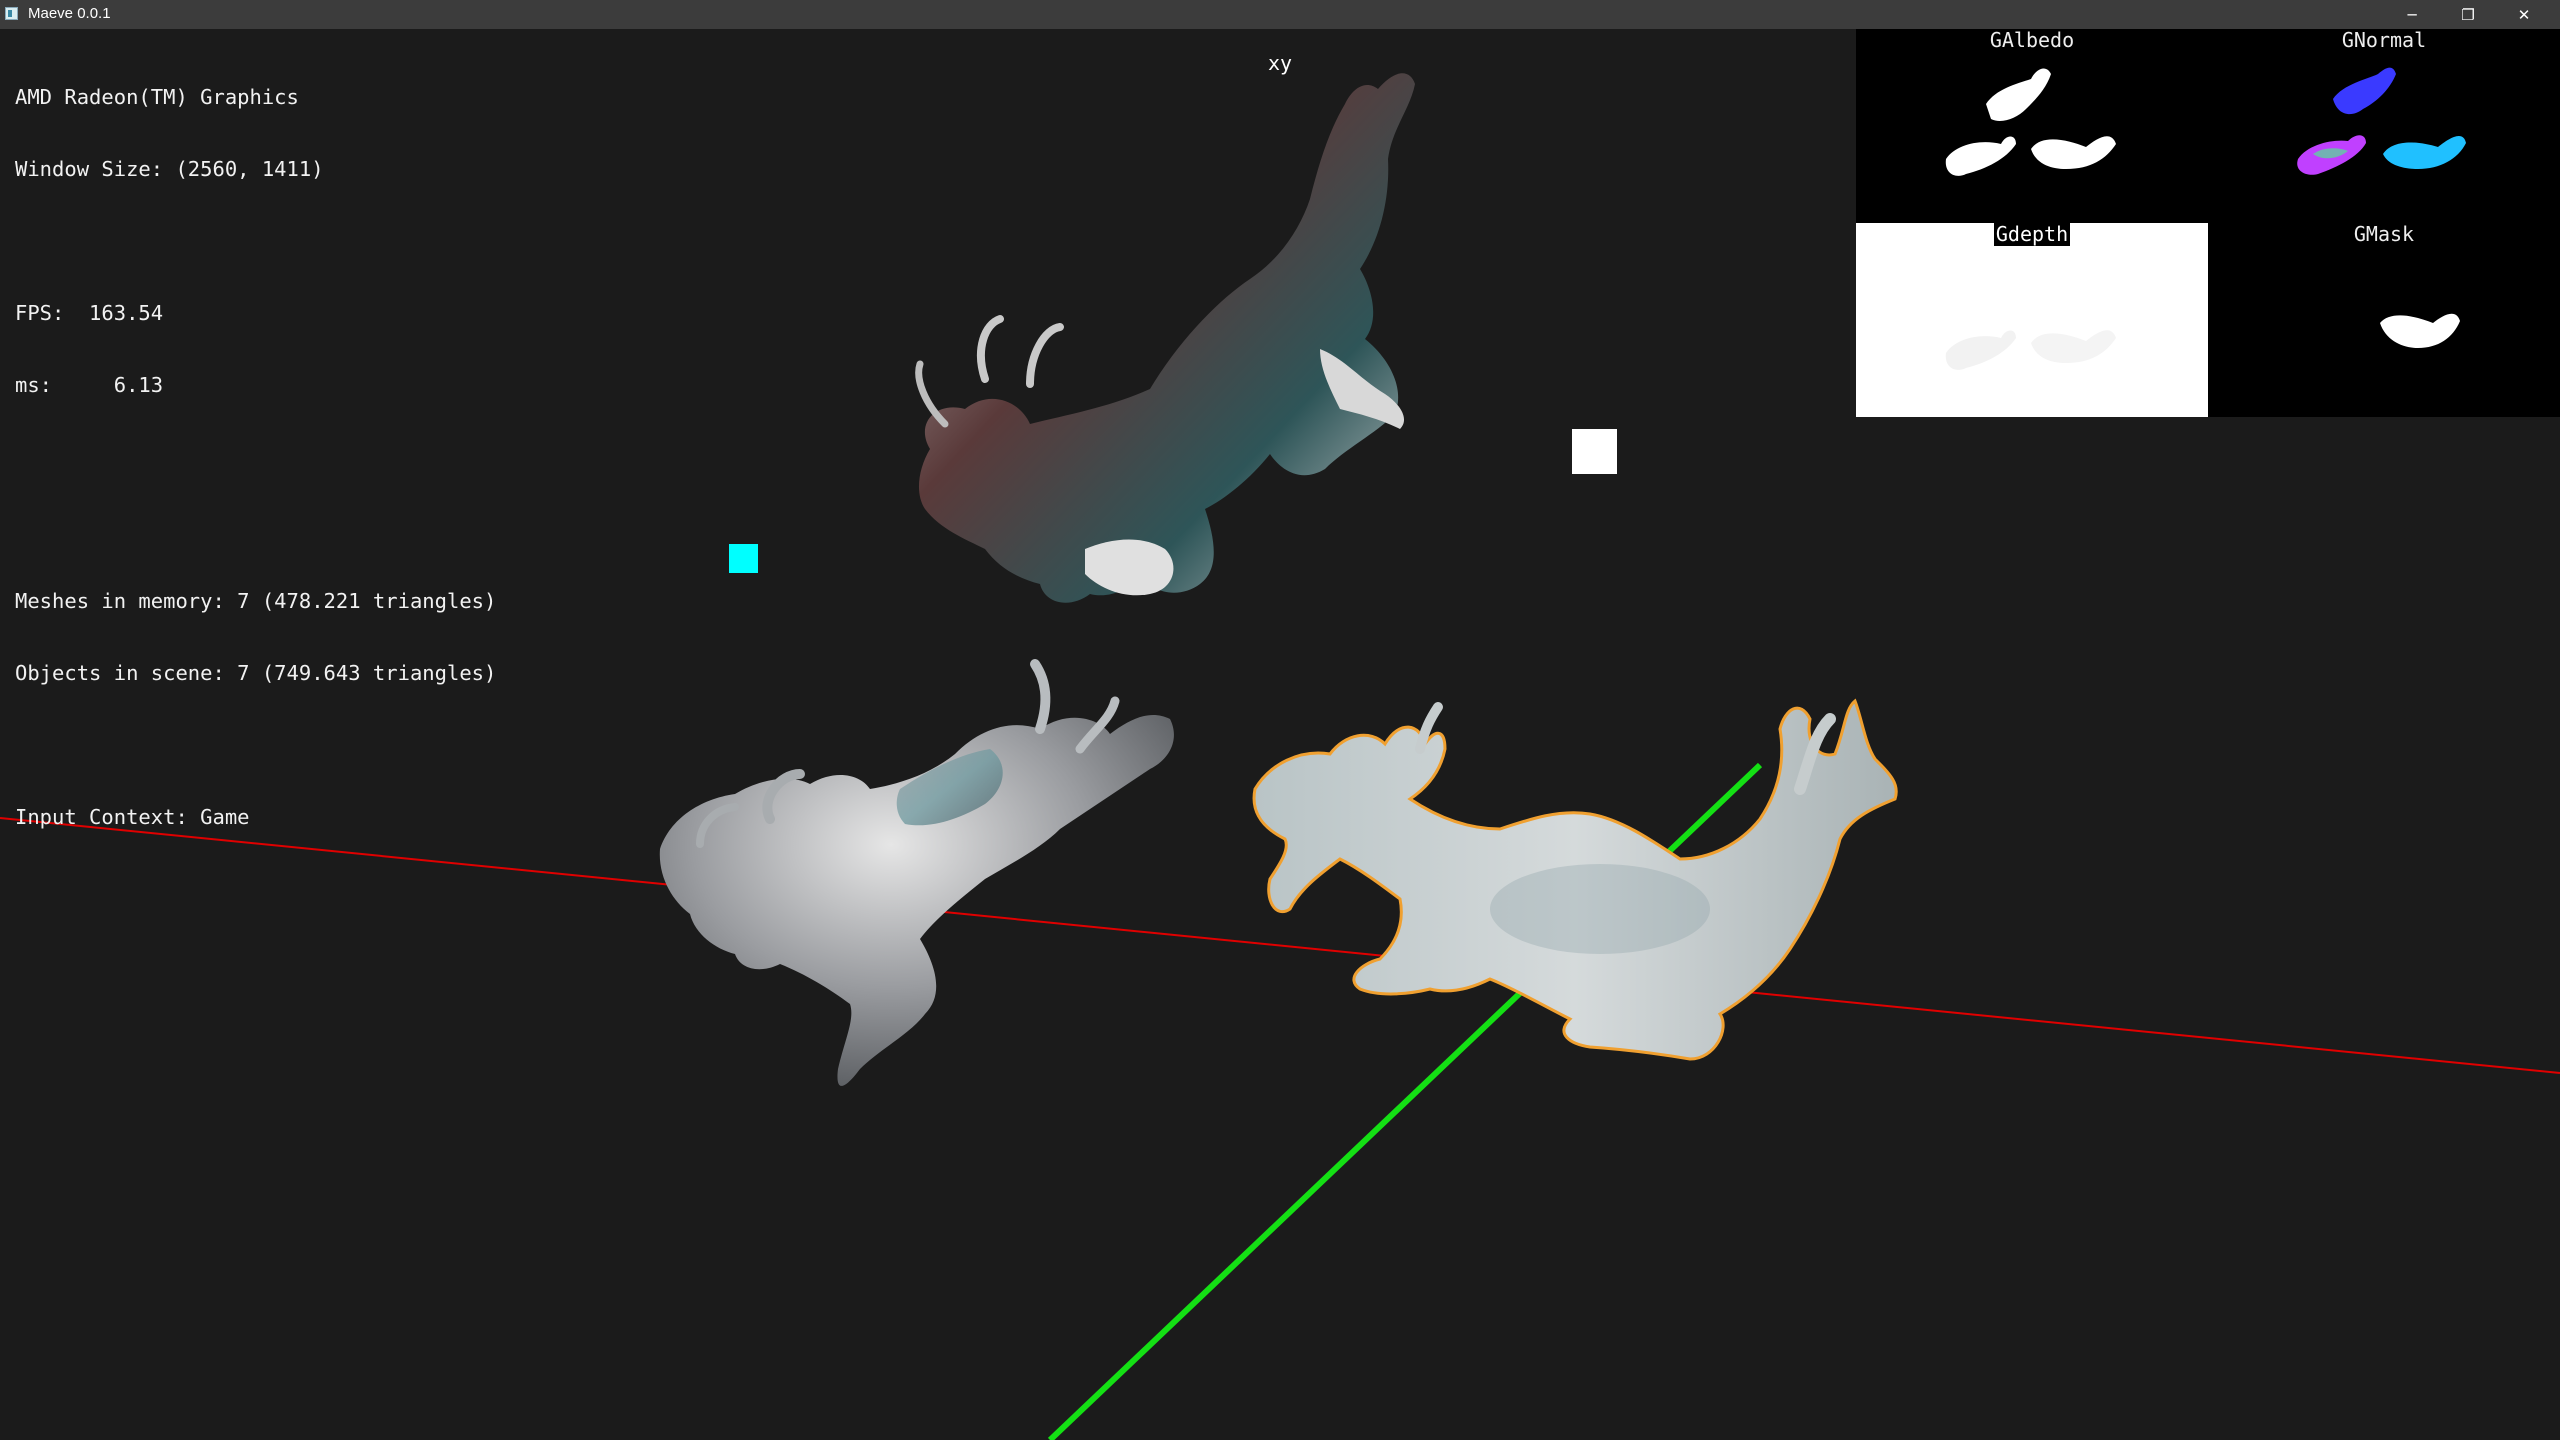 This screenshot has width=2560, height=1440. I want to click on window-size-text: Window Size: (2560, 1411), so click(169, 169).